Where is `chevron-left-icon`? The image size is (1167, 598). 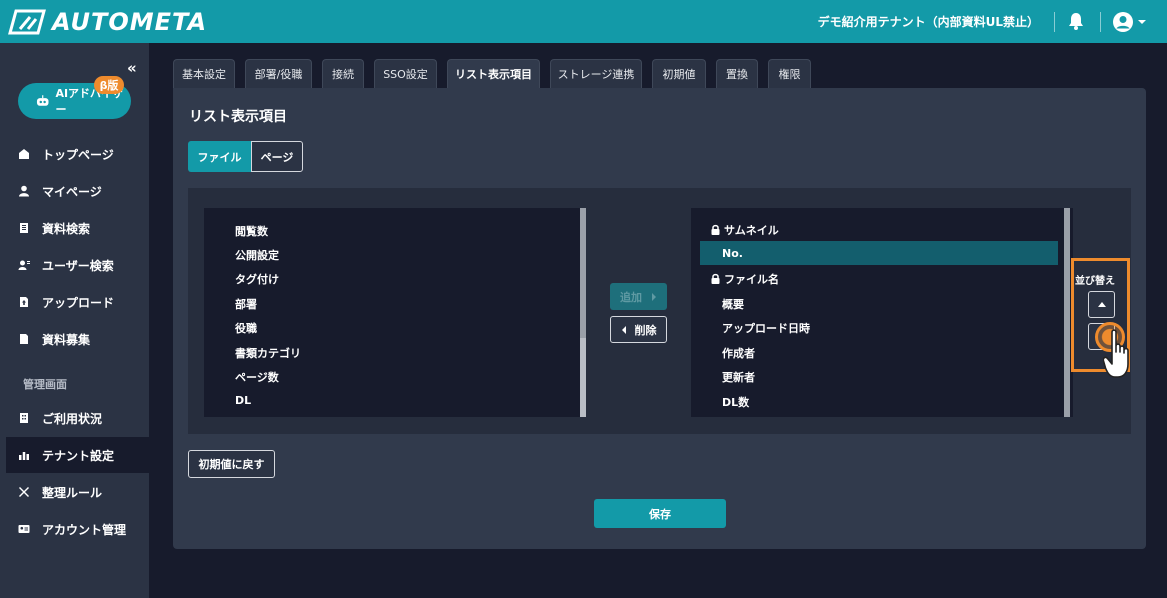
chevron-left-icon is located at coordinates (623, 329).